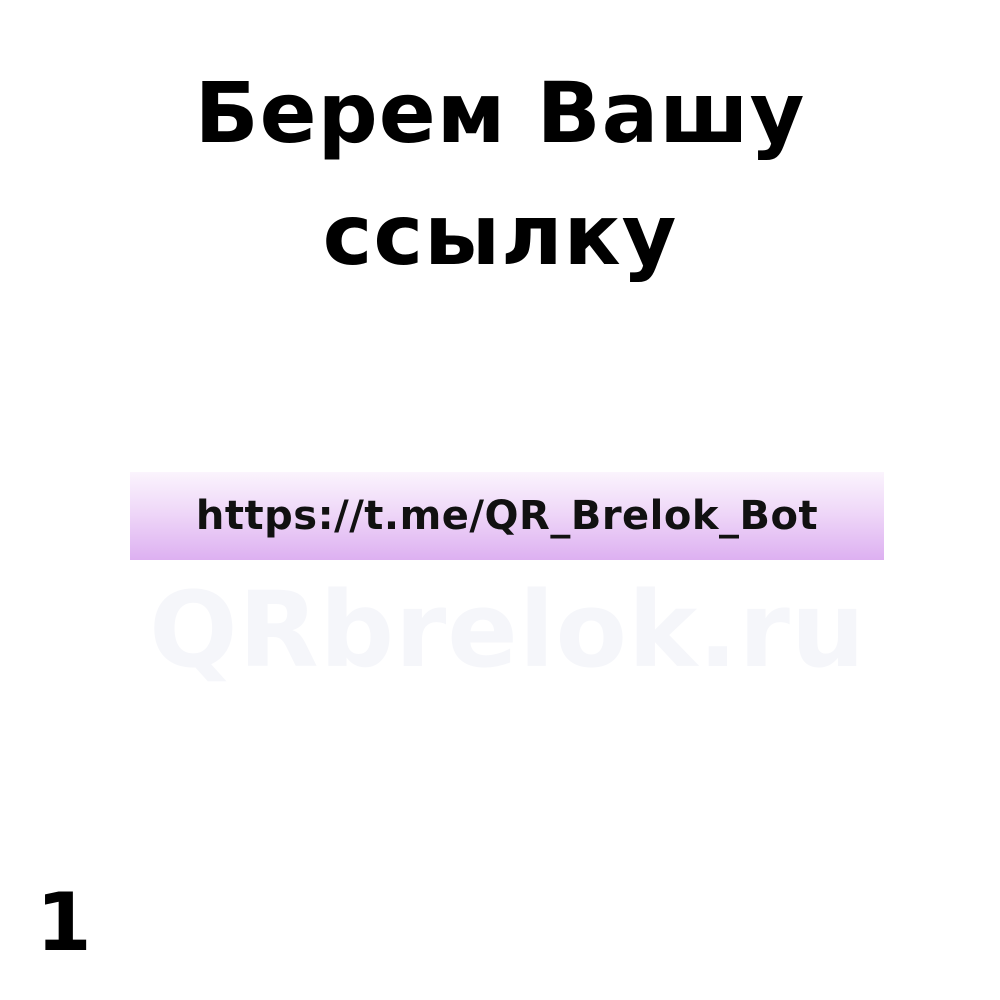 The image size is (1000, 1000). Describe the element at coordinates (507, 630) in the screenshot. I see `watermark: QRbrelok.ru` at that location.